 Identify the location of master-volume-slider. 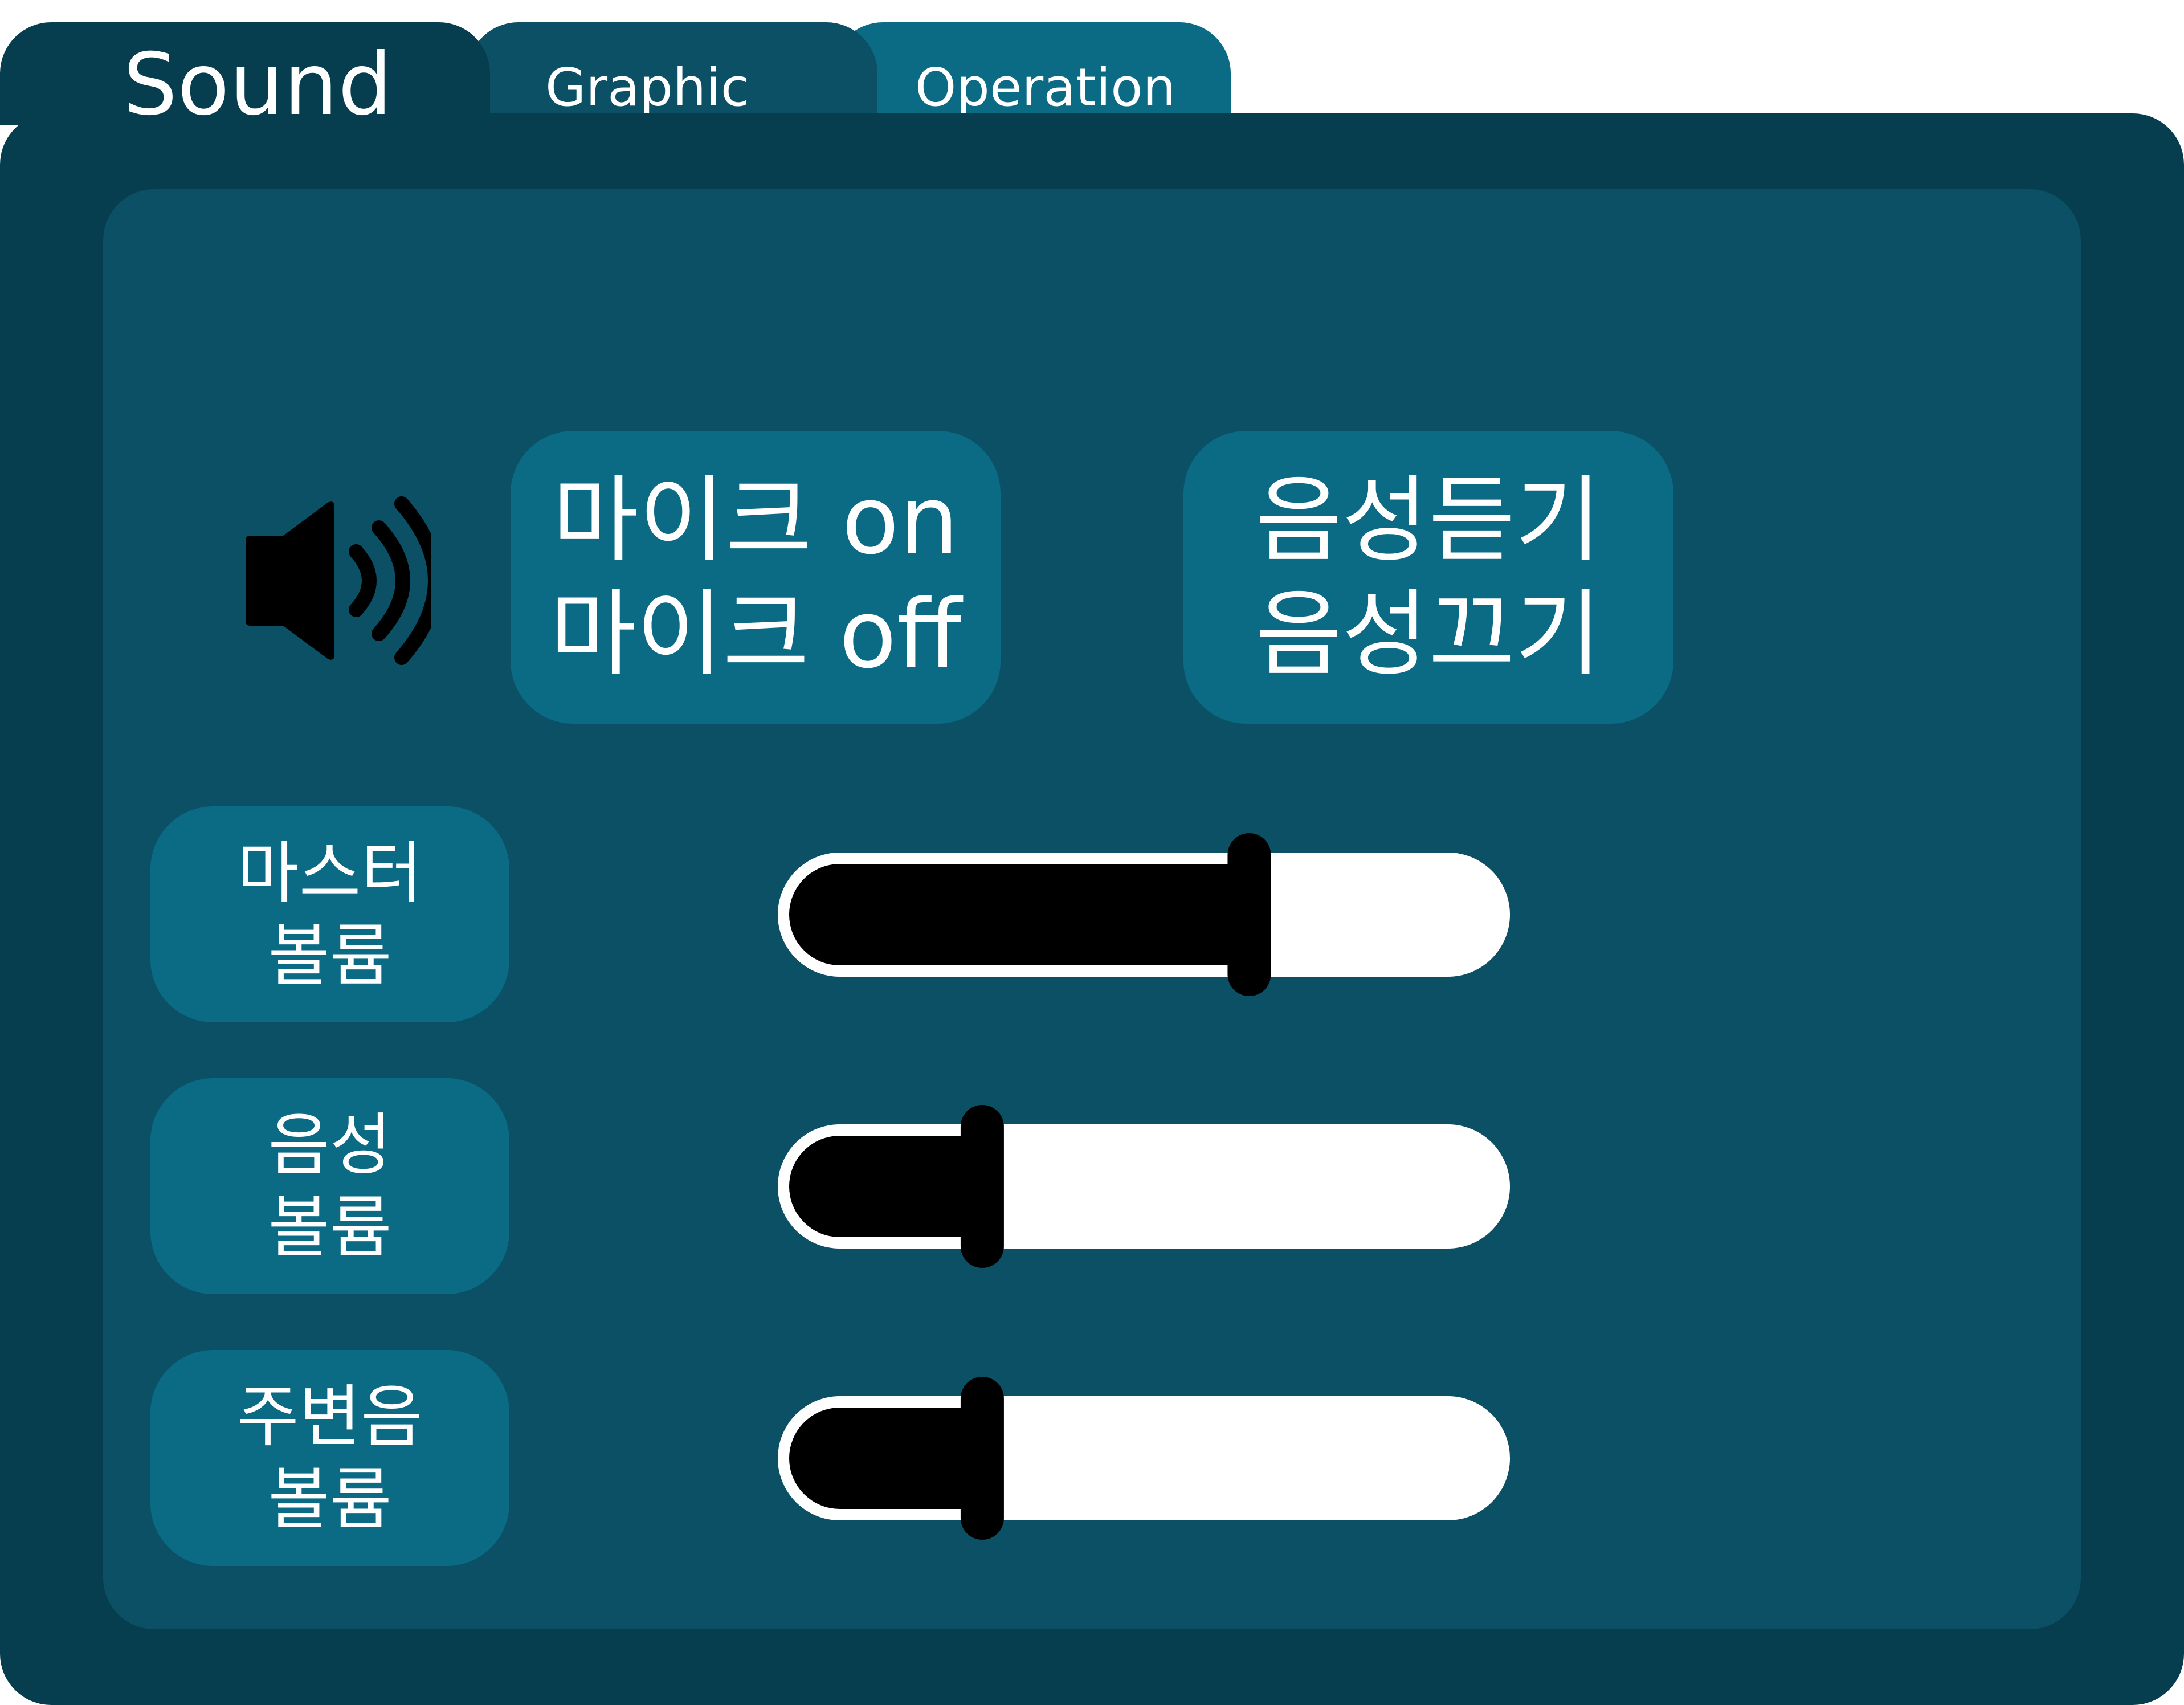
(1144, 914).